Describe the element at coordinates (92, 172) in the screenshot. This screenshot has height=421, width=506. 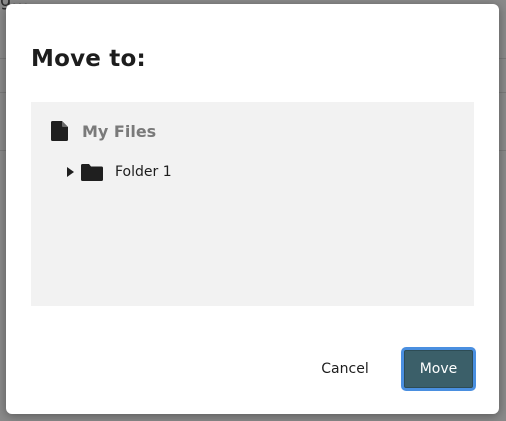
I see `folder-icon` at that location.